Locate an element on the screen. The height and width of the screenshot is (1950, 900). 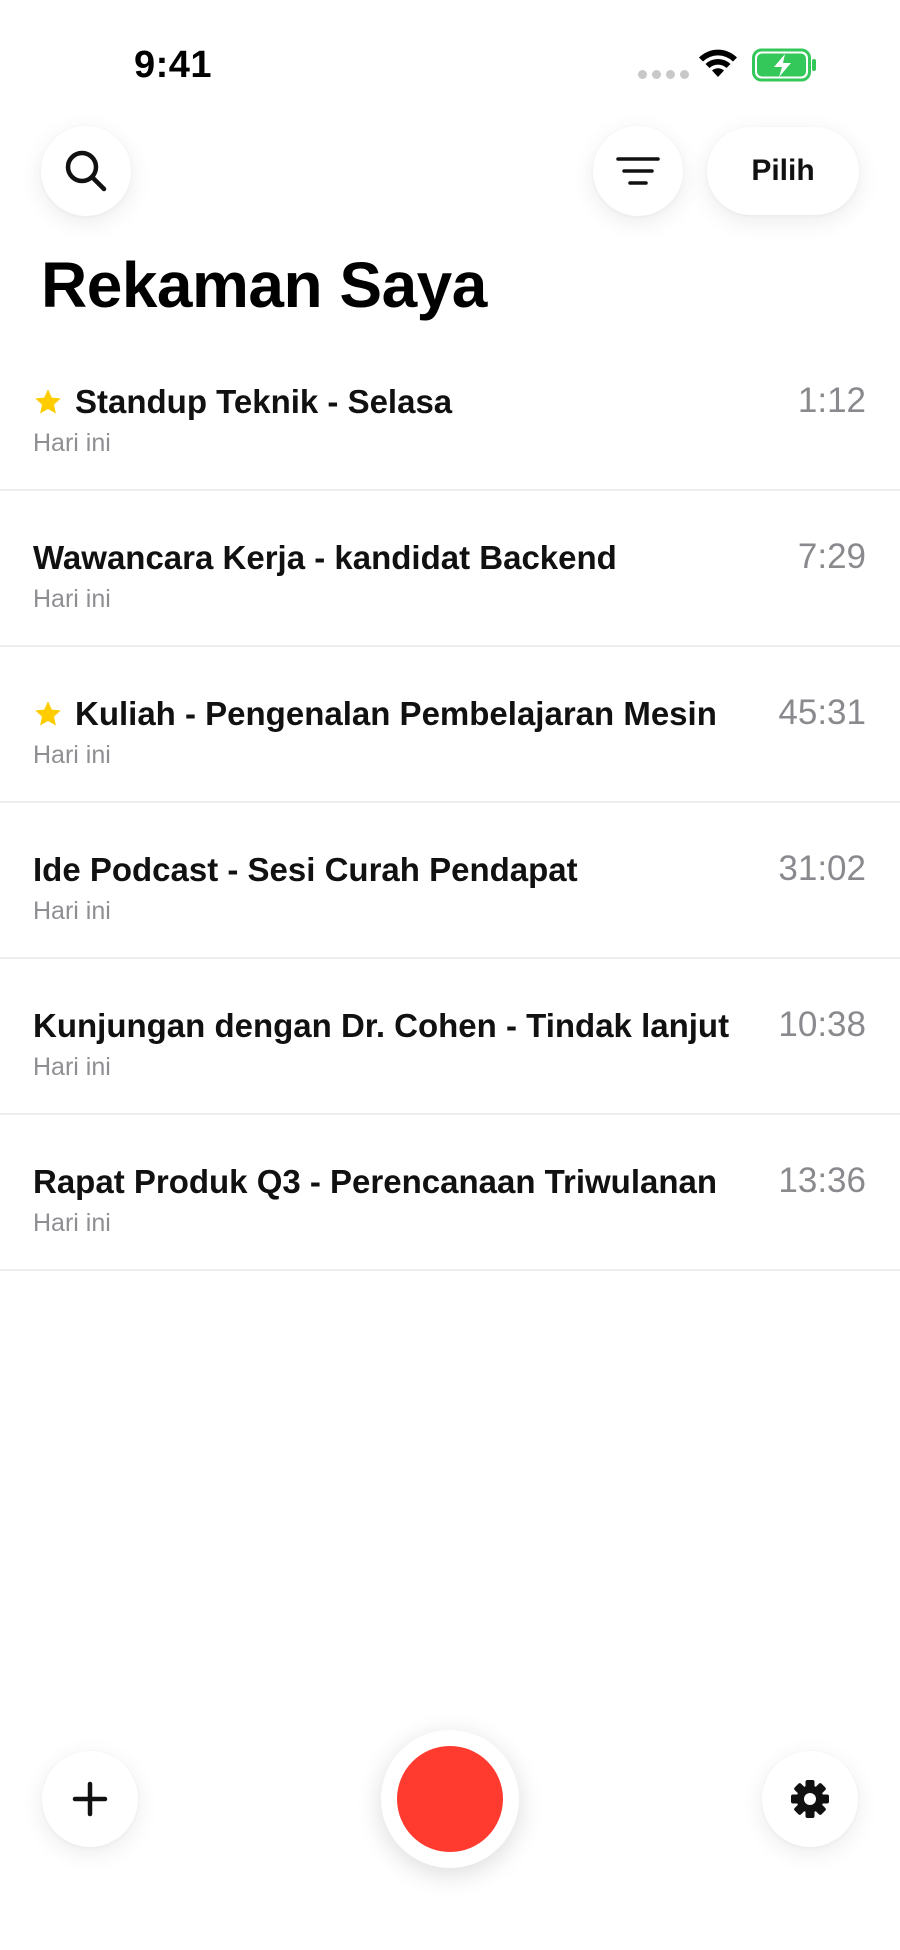
search-icon is located at coordinates (86, 171).